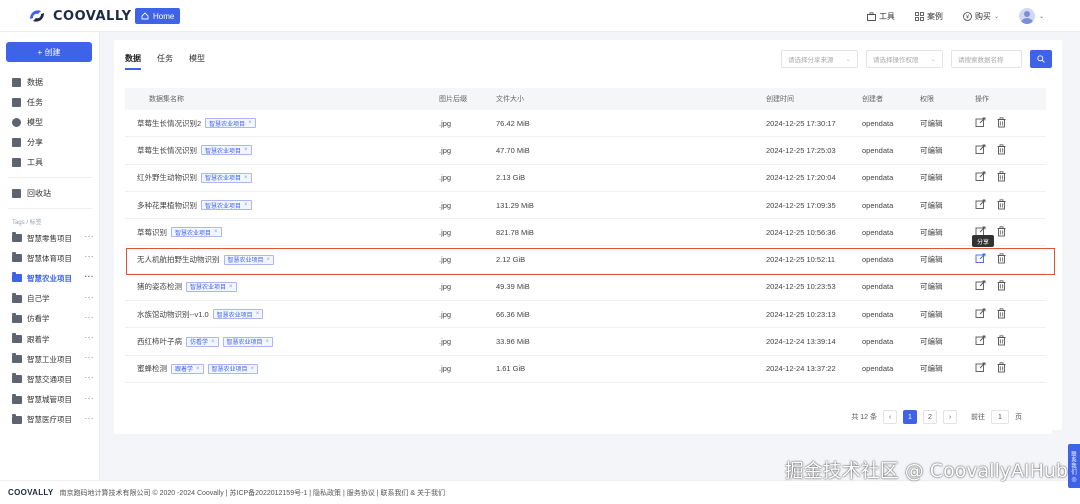  I want to click on search-button, so click(1041, 59).